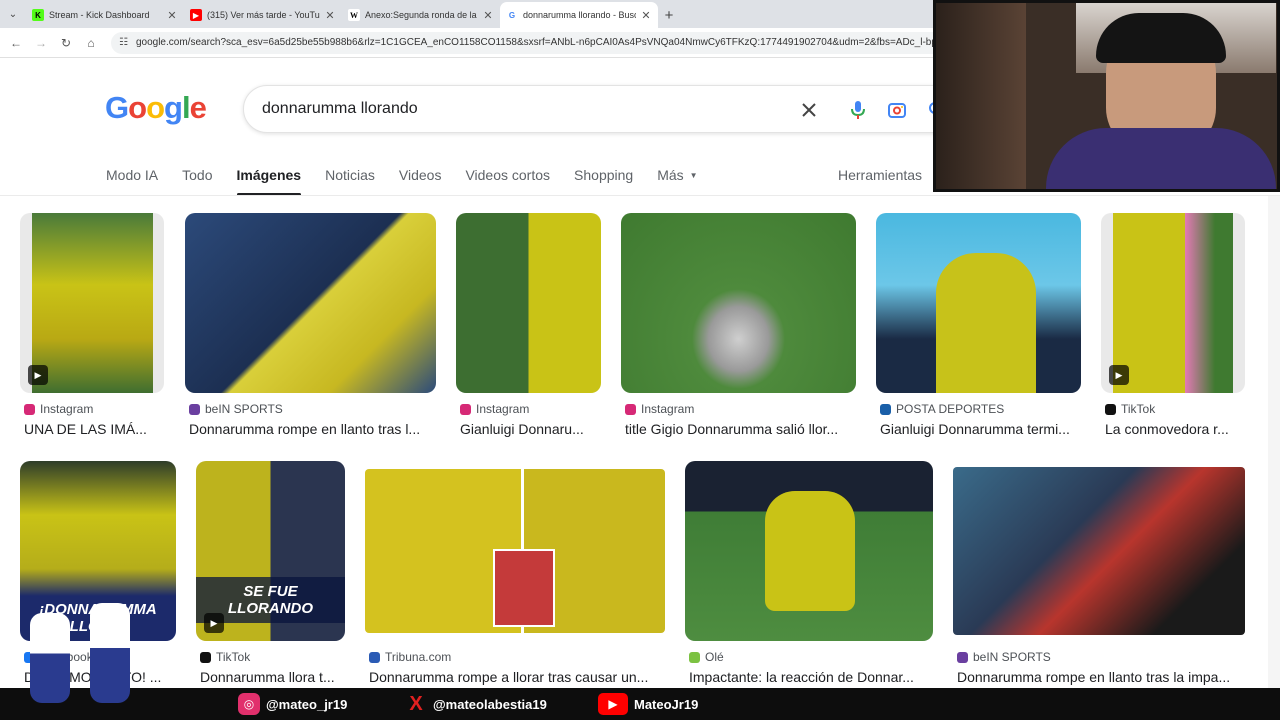 The image size is (1280, 720). I want to click on google-logo: Google, so click(156, 108).